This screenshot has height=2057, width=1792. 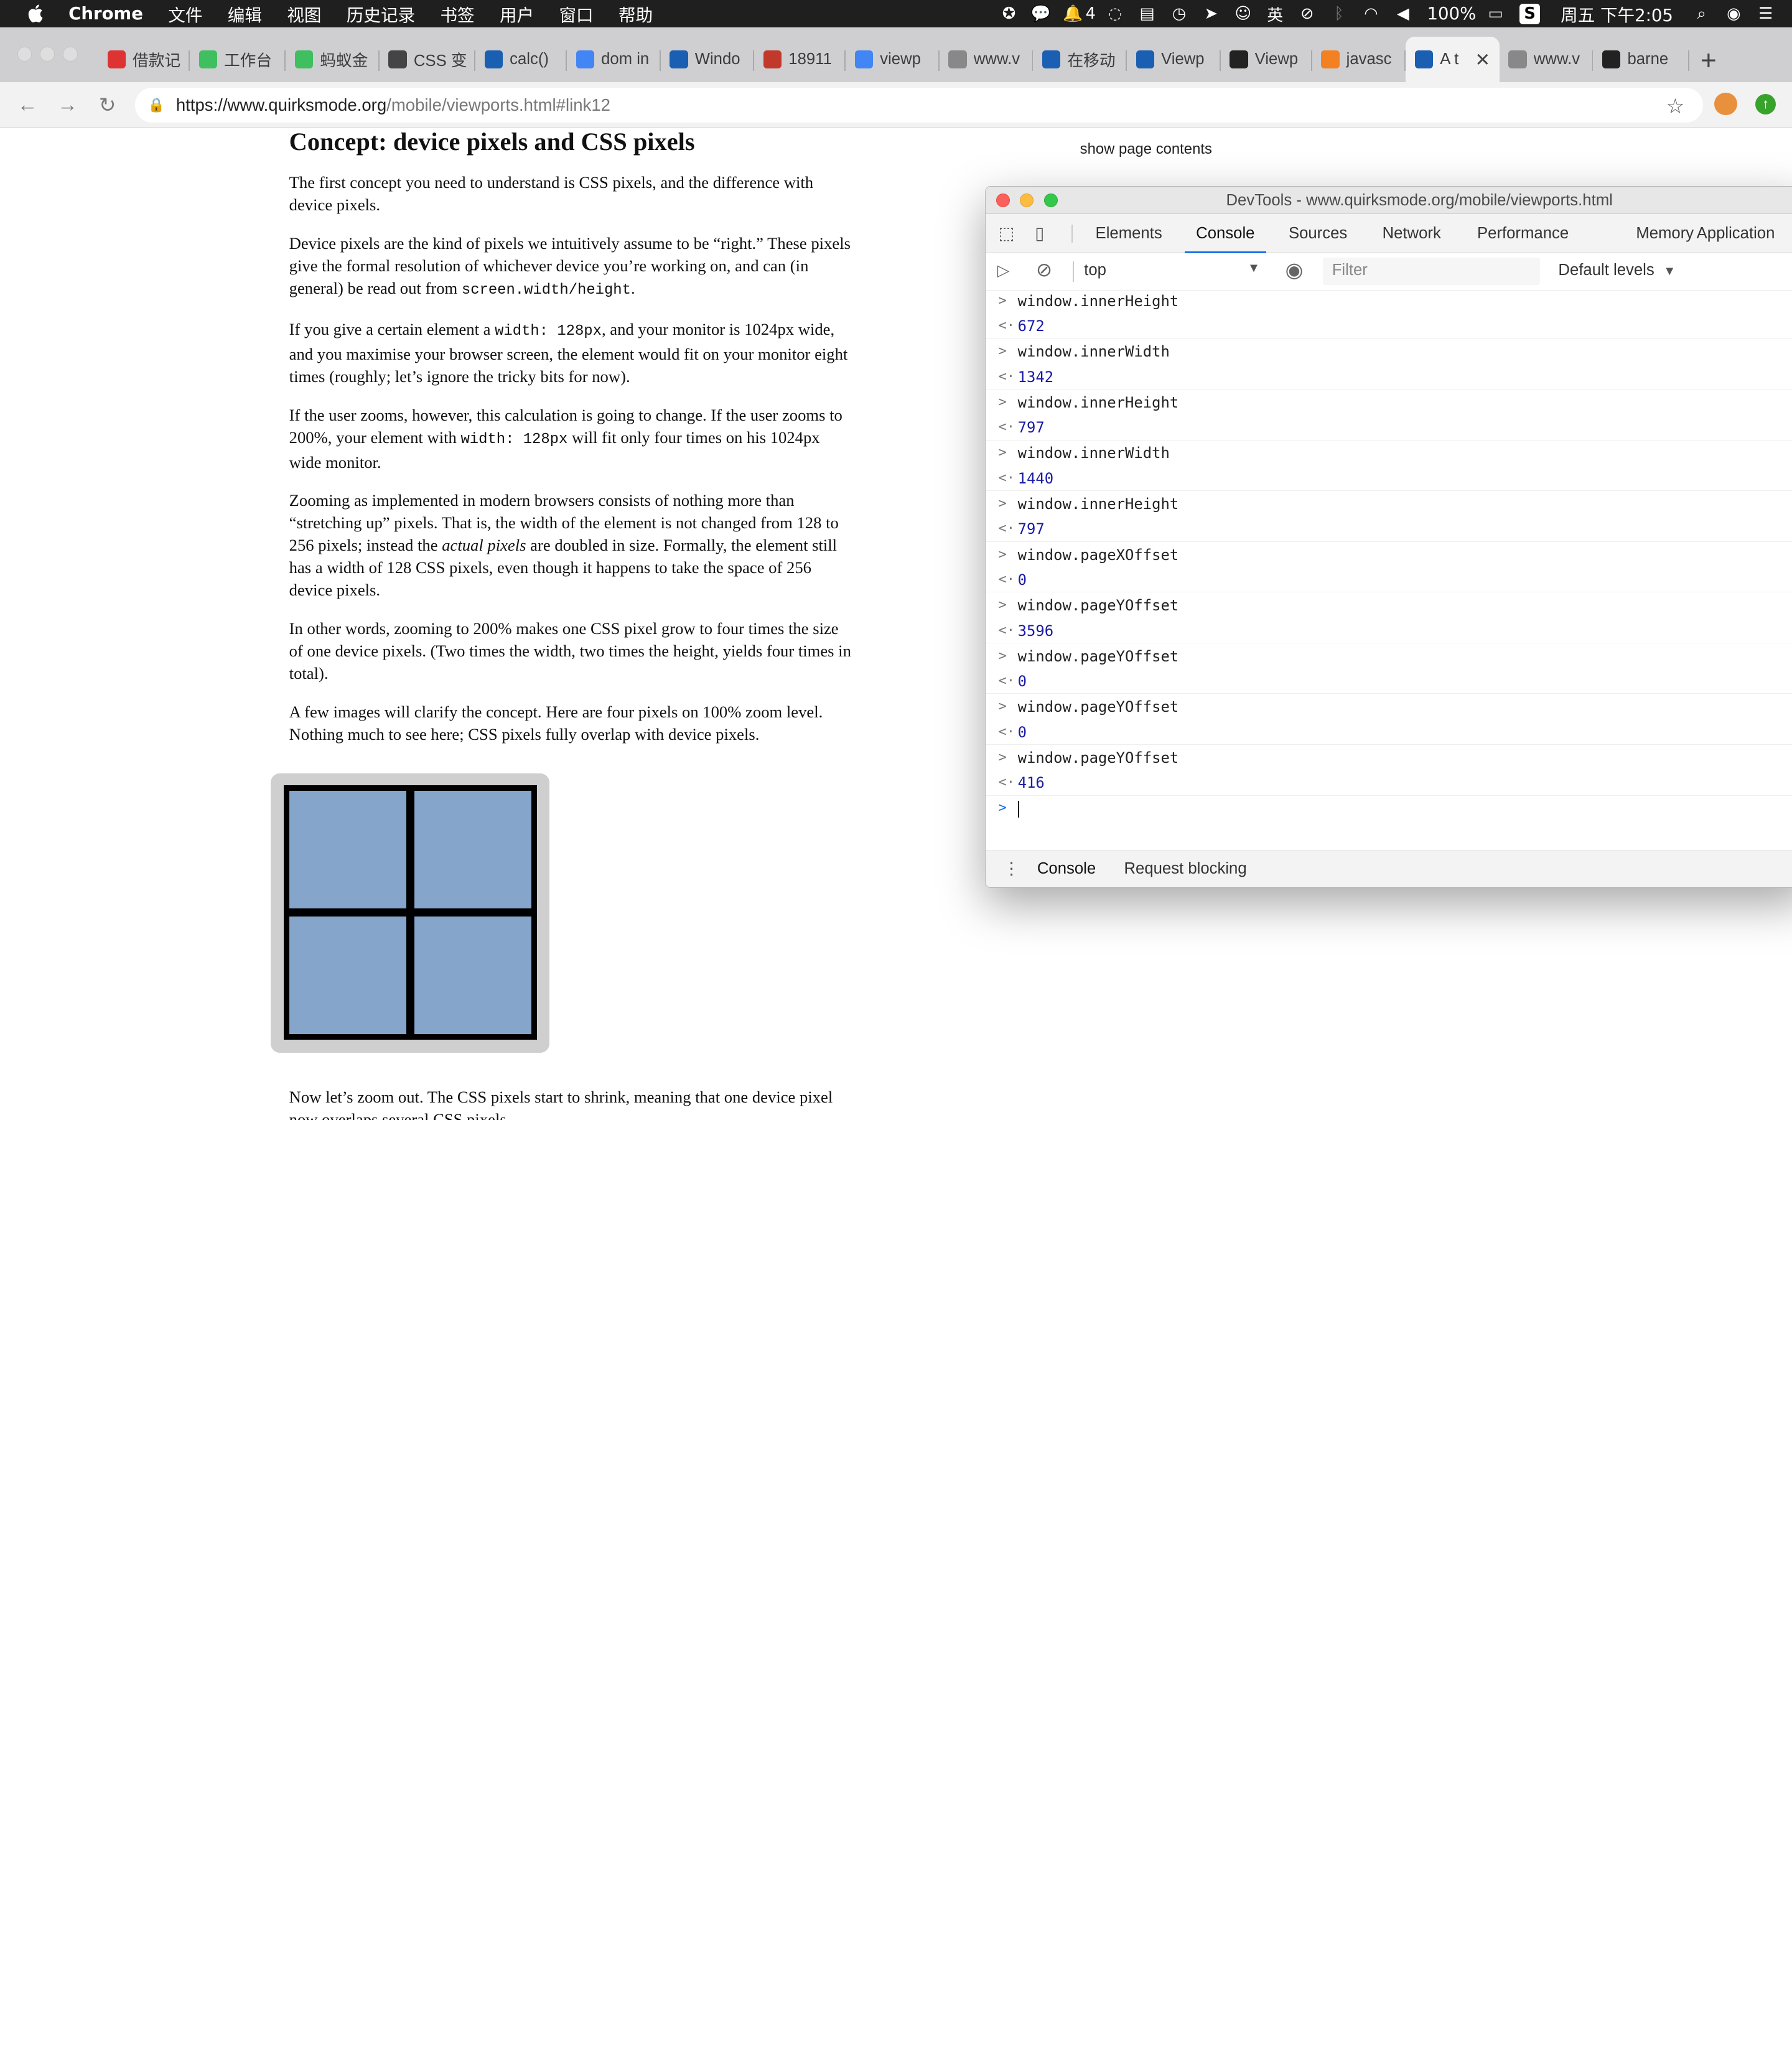 What do you see at coordinates (517, 13) in the screenshot?
I see `menu-people: 用户` at bounding box center [517, 13].